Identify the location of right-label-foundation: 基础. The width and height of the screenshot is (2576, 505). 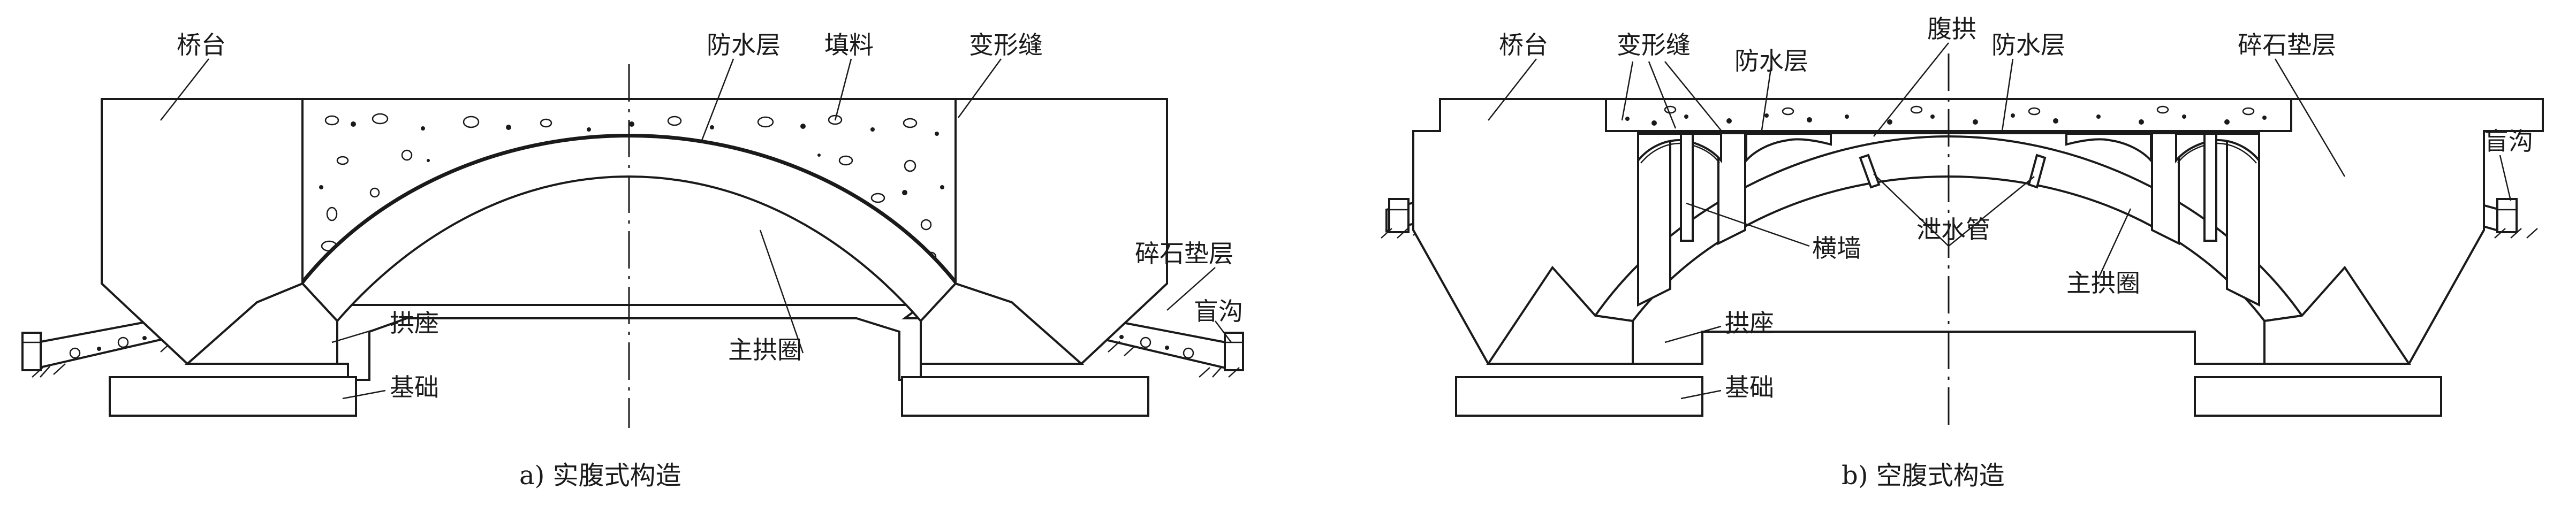
(1749, 387).